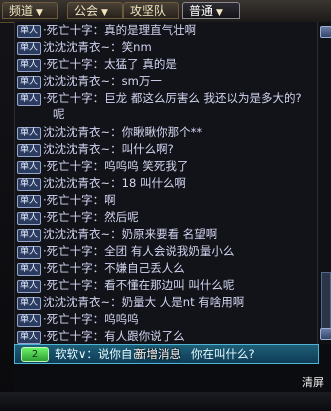  I want to click on tab-label: 攻坚队, so click(148, 11).